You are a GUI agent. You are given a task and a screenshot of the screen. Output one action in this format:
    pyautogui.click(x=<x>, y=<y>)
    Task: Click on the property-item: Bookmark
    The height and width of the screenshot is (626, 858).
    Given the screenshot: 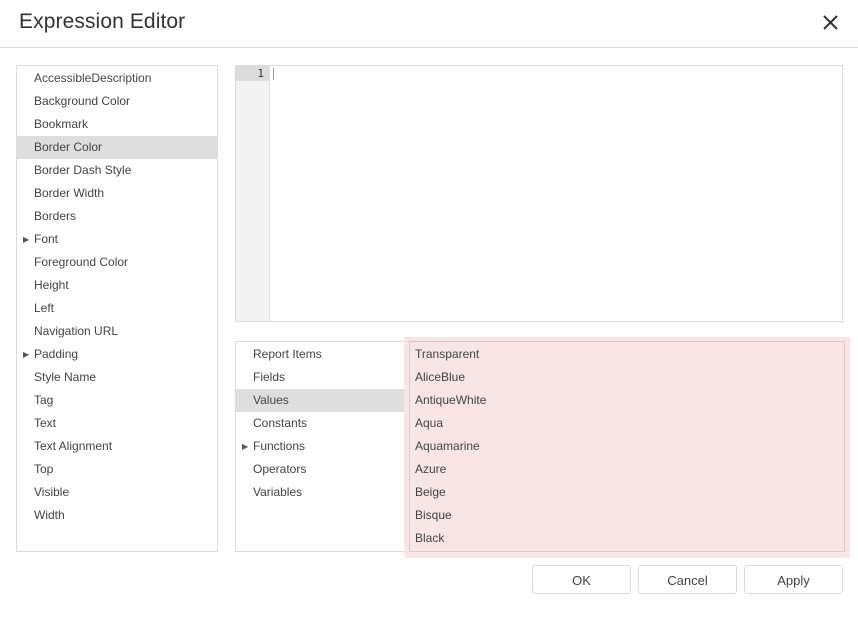 What is the action you would take?
    pyautogui.click(x=117, y=124)
    